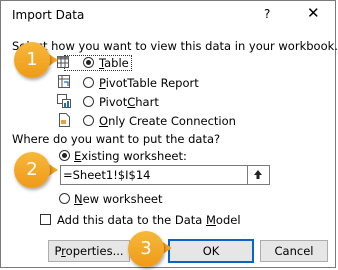 The image size is (338, 270). I want to click on connection-icon, so click(64, 120).